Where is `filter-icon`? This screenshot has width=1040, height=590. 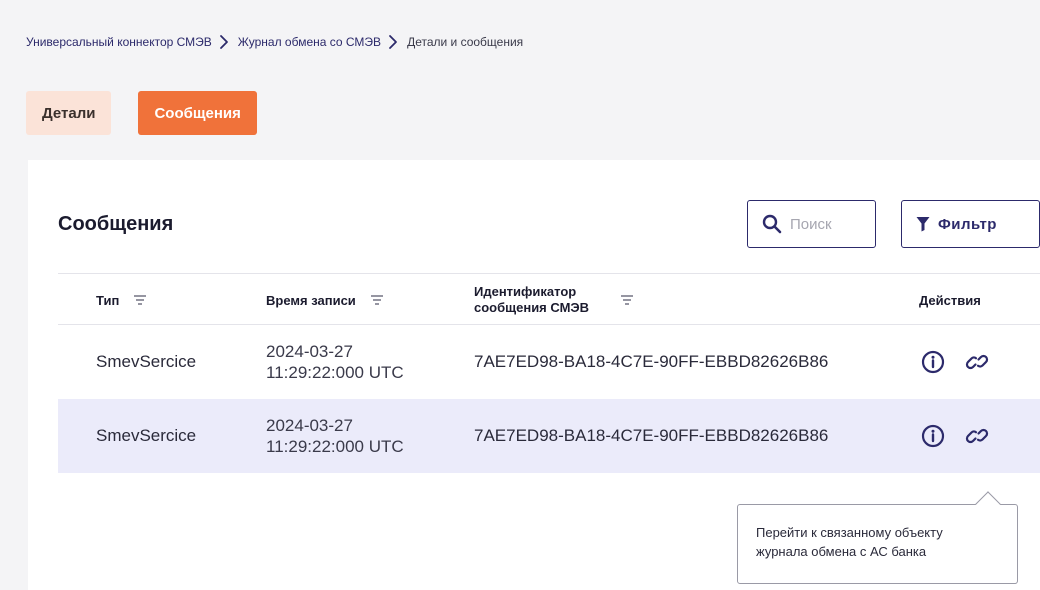 filter-icon is located at coordinates (923, 224).